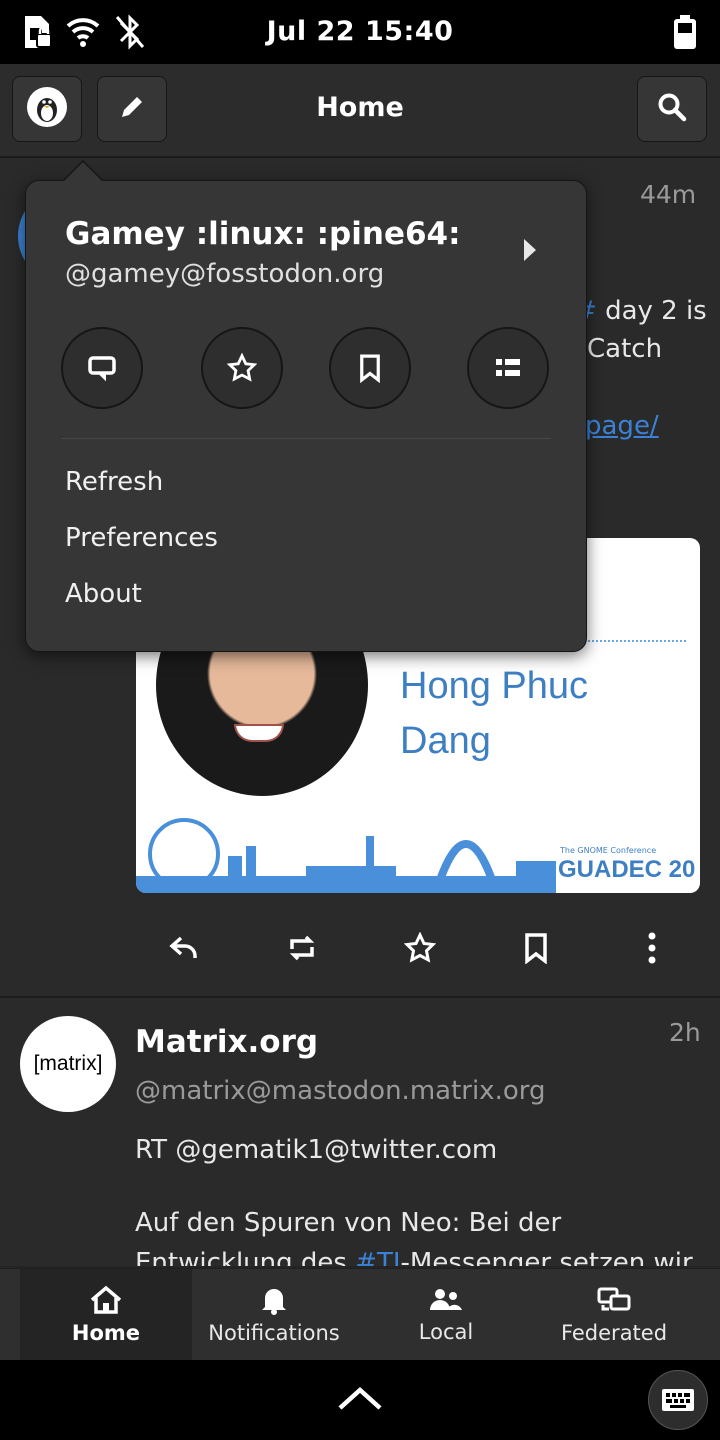 The height and width of the screenshot is (1440, 720). I want to click on post-text-fragment: Catch, so click(625, 349).